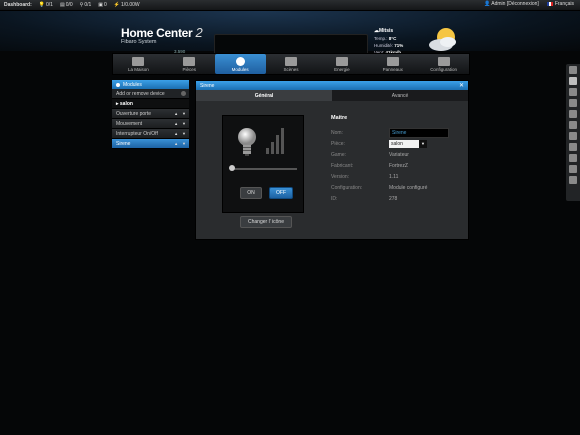 The image size is (580, 435). I want to click on alarm-icon: ▣, so click(101, 5).